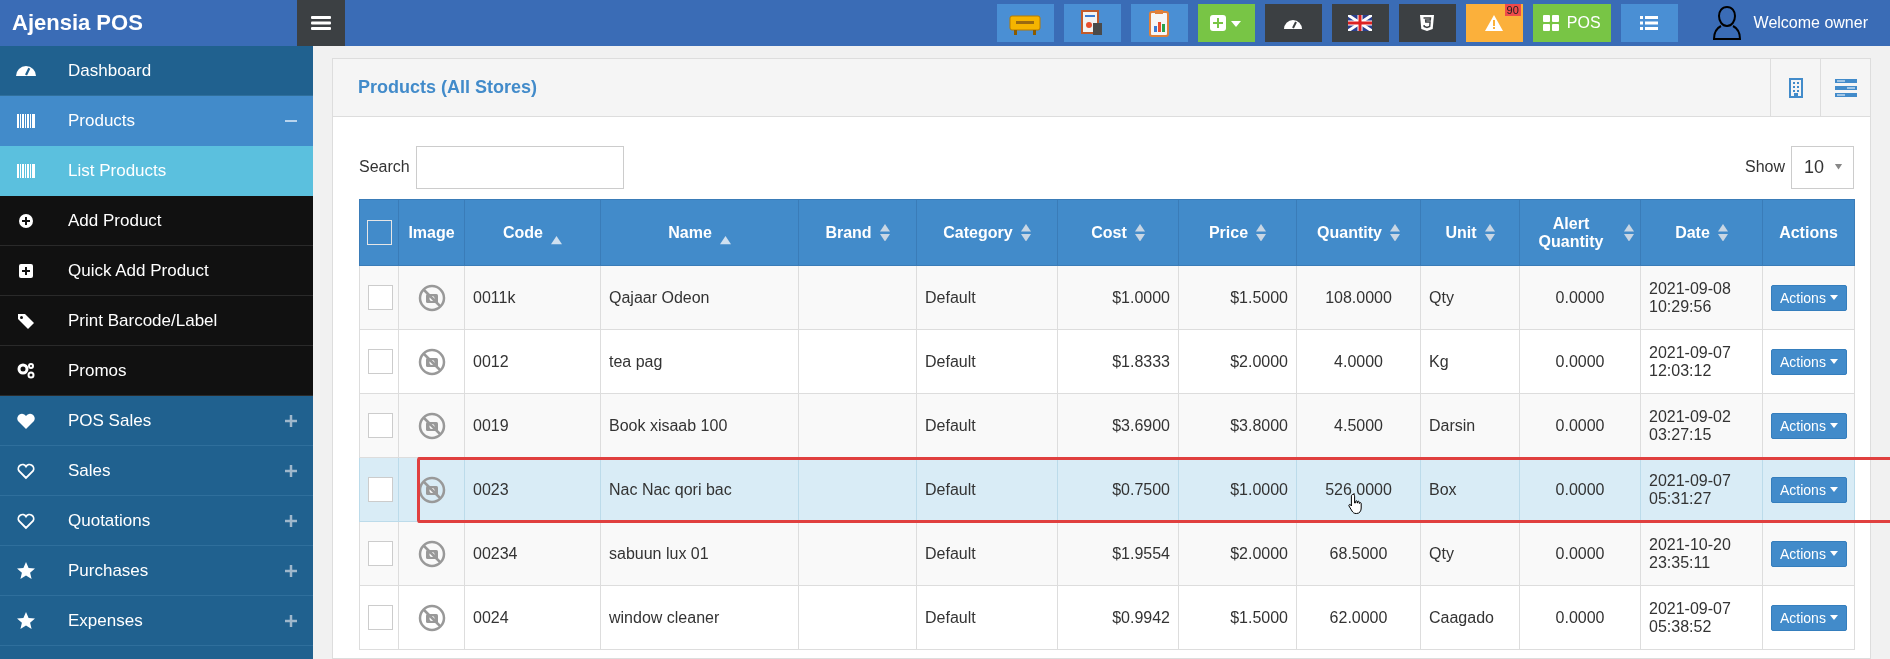  Describe the element at coordinates (156, 171) in the screenshot. I see `sidebar-item: List Products` at that location.